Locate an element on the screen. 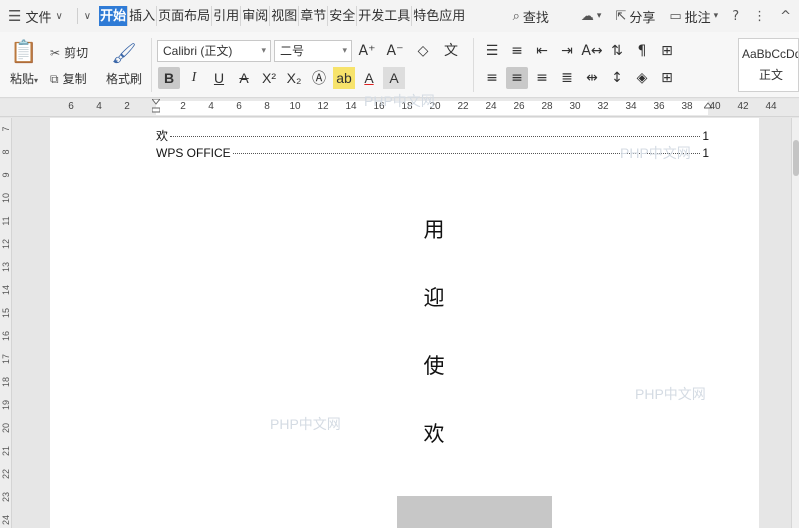  collapse-ribbon-icon: ^ is located at coordinates (785, 16).